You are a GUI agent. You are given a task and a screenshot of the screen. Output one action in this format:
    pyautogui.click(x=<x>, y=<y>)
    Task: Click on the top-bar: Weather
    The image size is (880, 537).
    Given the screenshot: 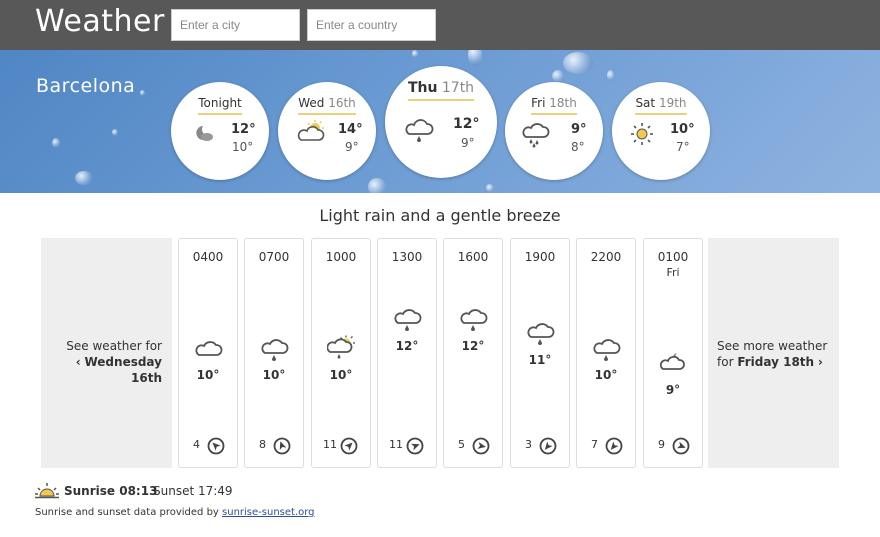 What is the action you would take?
    pyautogui.click(x=440, y=25)
    